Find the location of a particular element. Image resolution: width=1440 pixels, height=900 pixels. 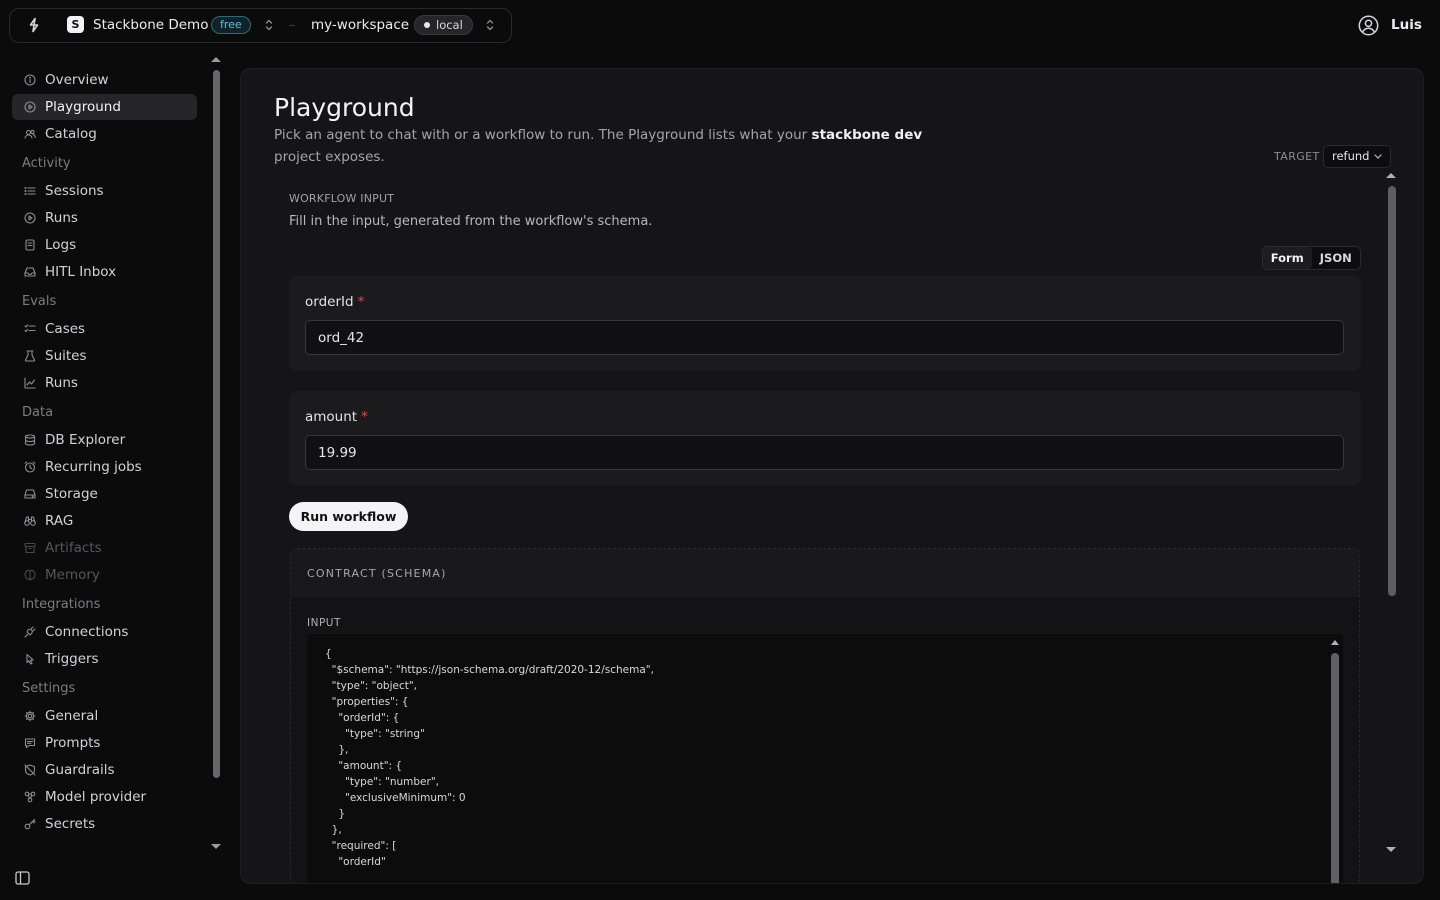

json-mode-button: JSON is located at coordinates (1336, 258).